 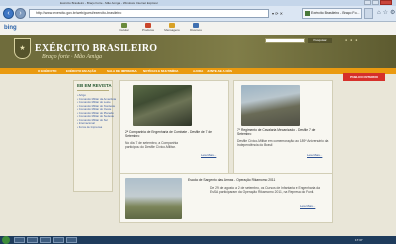 I want to click on address-controls: ▾ ⟳ ✕, so click(x=277, y=13).